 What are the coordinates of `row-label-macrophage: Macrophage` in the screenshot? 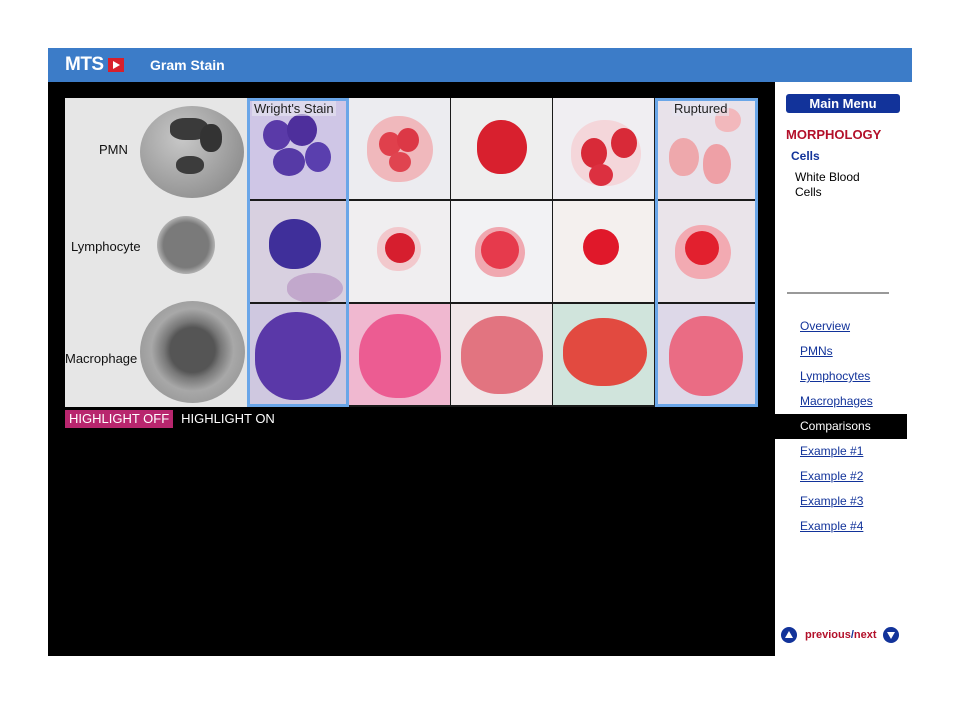 It's located at (101, 358).